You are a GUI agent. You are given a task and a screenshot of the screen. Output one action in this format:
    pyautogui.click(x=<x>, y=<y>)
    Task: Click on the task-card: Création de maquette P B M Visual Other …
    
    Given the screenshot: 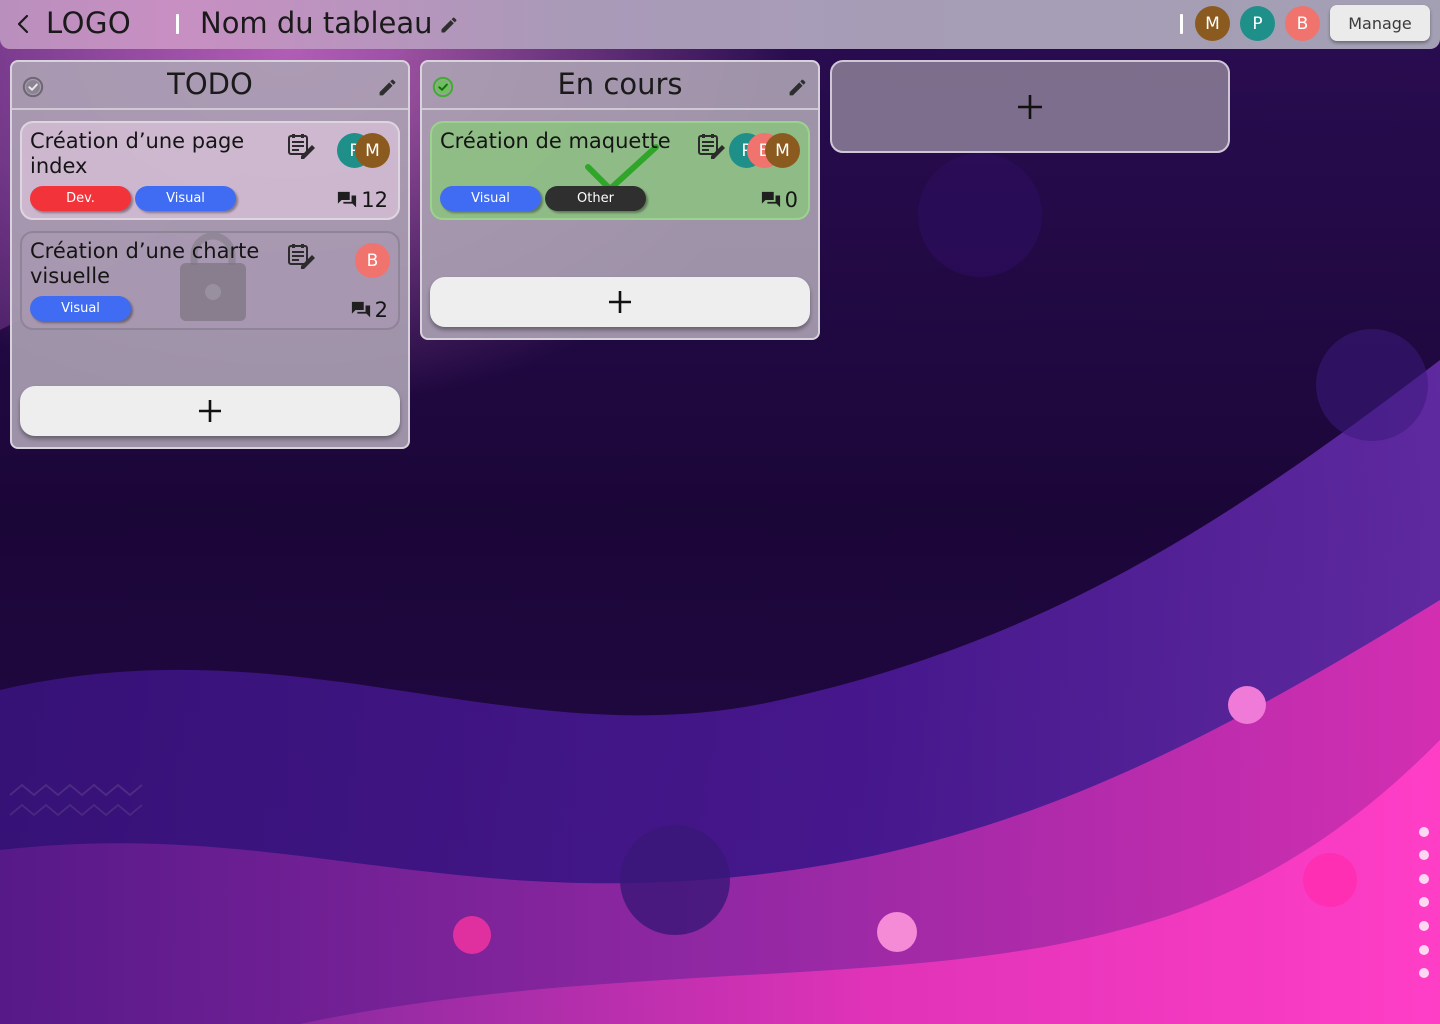 What is the action you would take?
    pyautogui.click(x=620, y=170)
    